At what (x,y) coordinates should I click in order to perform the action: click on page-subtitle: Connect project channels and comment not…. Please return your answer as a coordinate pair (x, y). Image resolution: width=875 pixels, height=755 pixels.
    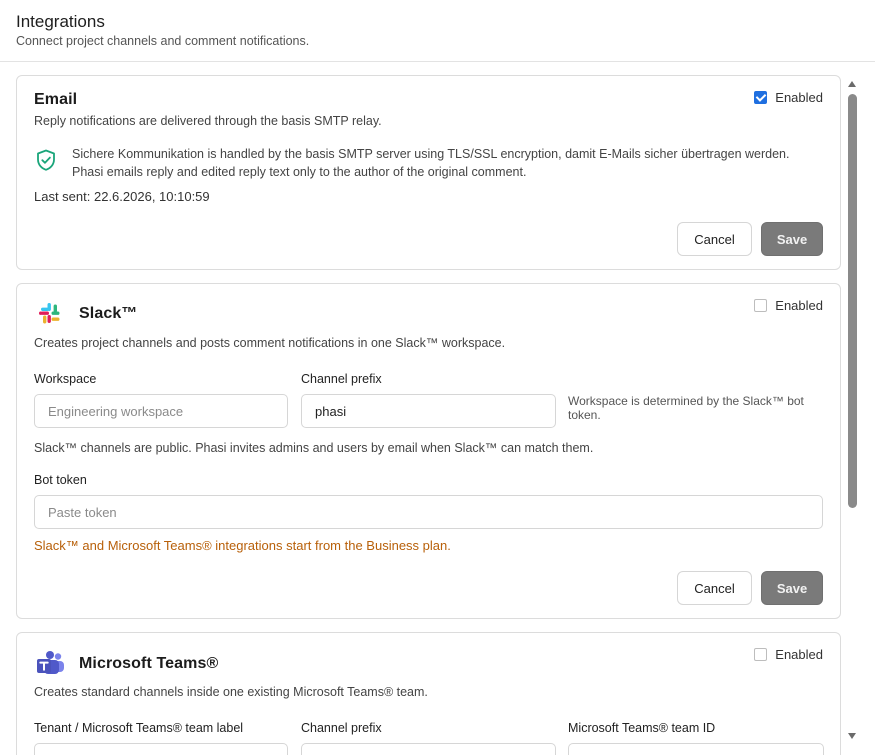
    Looking at the image, I should click on (163, 41).